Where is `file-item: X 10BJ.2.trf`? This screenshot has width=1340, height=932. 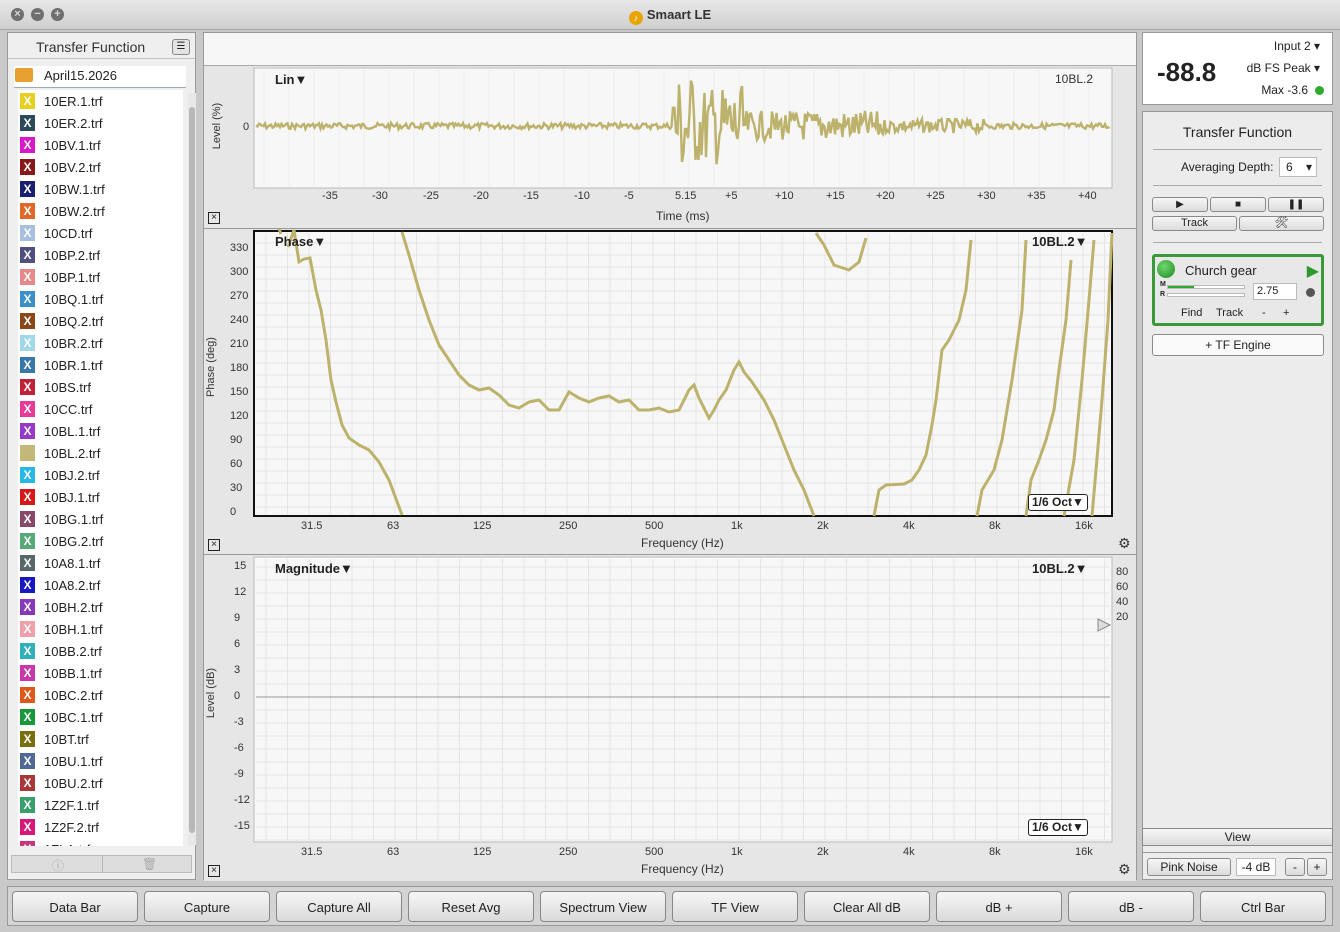
file-item: X 10BJ.2.trf is located at coordinates (100, 475).